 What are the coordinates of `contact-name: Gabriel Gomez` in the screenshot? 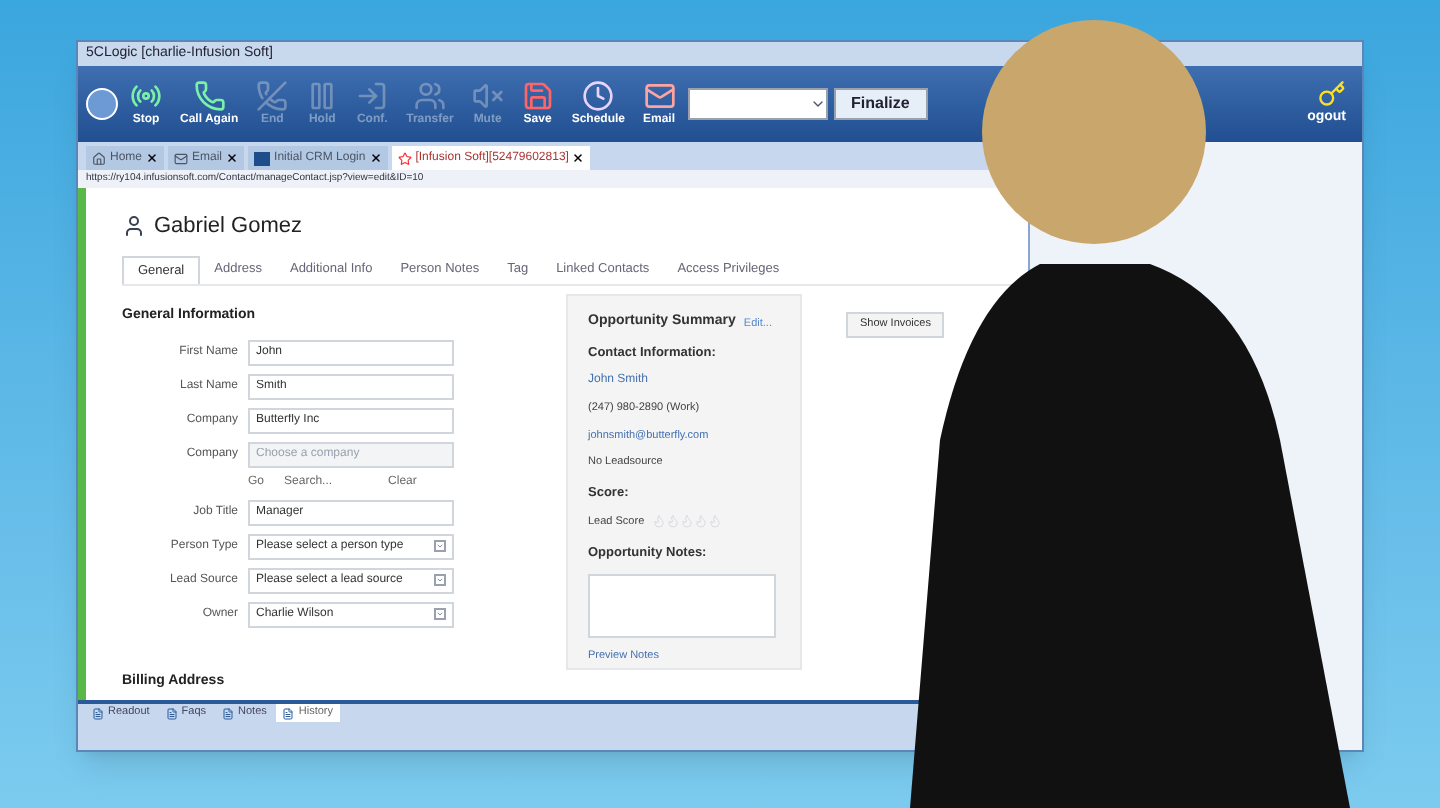 It's located at (228, 226).